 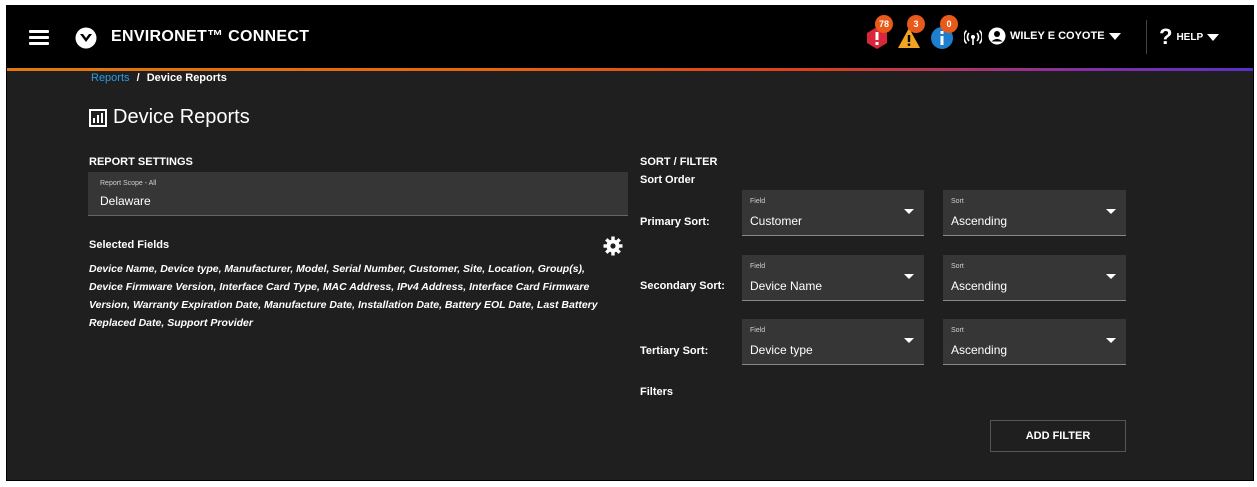 I want to click on primary-sort-label: Primary Sort:, so click(x=675, y=222).